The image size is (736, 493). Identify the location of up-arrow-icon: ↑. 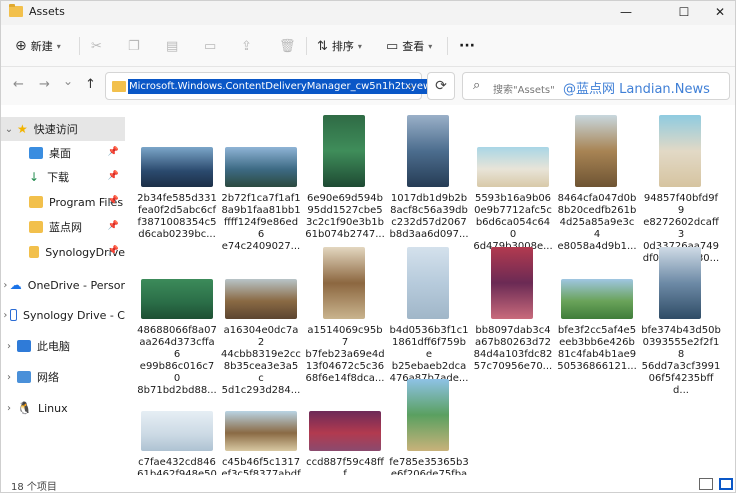
(90, 84).